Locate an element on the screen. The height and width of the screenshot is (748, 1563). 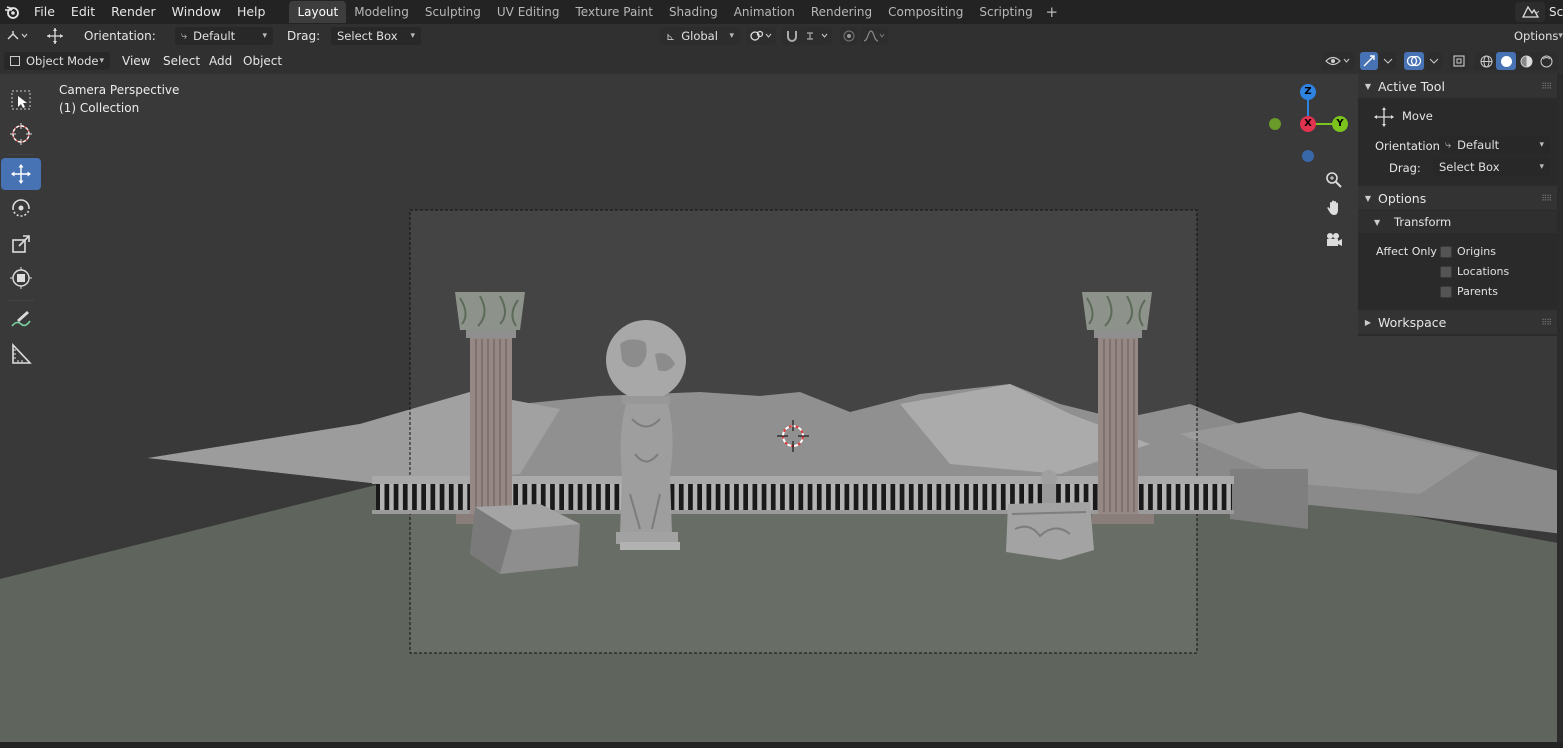
overlays-icon is located at coordinates (1414, 61).